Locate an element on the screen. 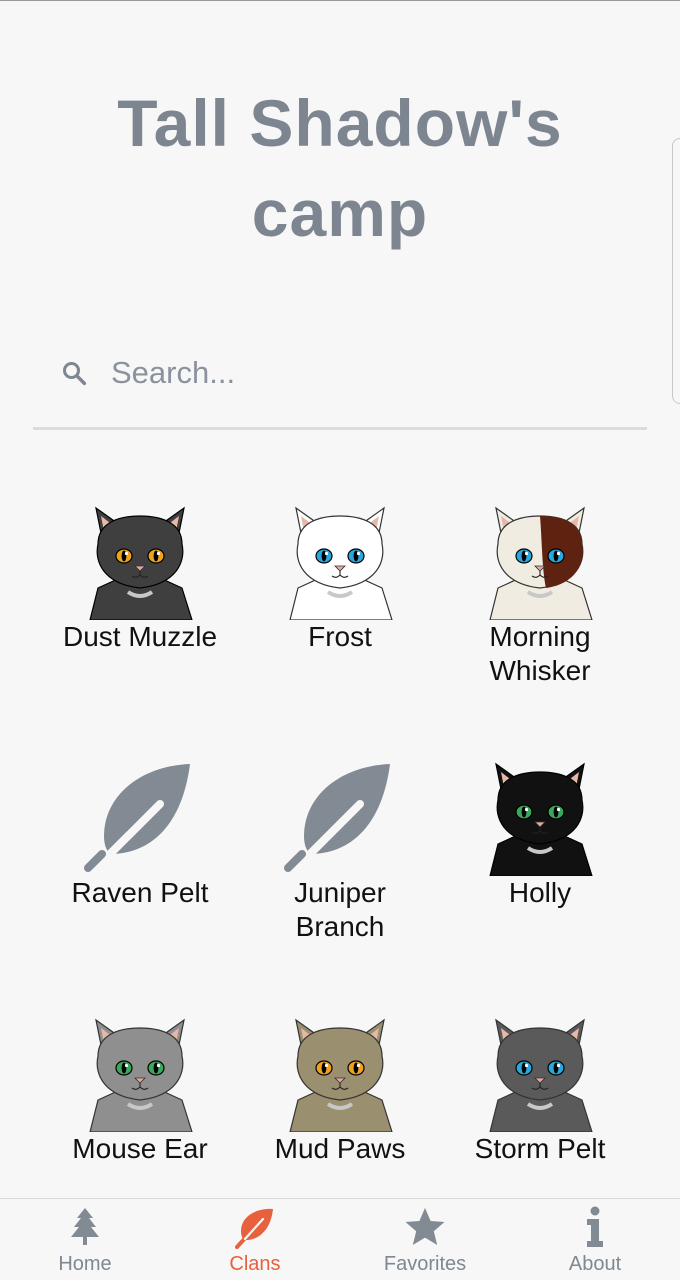  edge-panel-handle is located at coordinates (676, 271).